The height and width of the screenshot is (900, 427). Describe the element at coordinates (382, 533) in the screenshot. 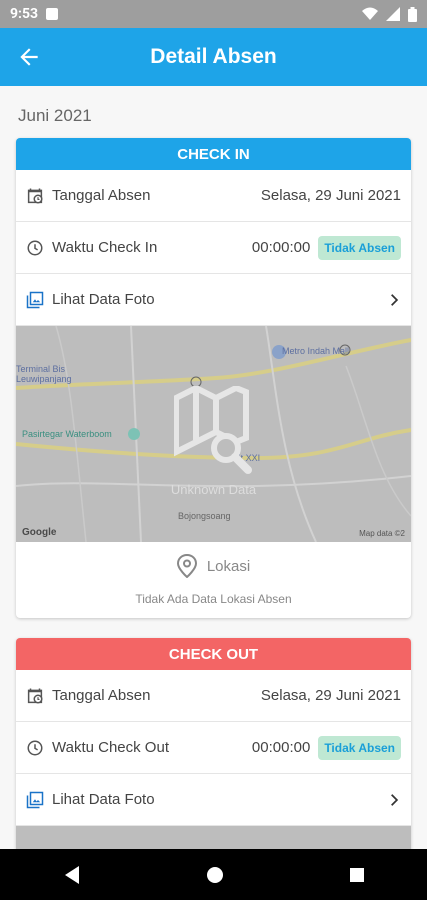

I see `map-data-attribution: Map data ©2` at that location.